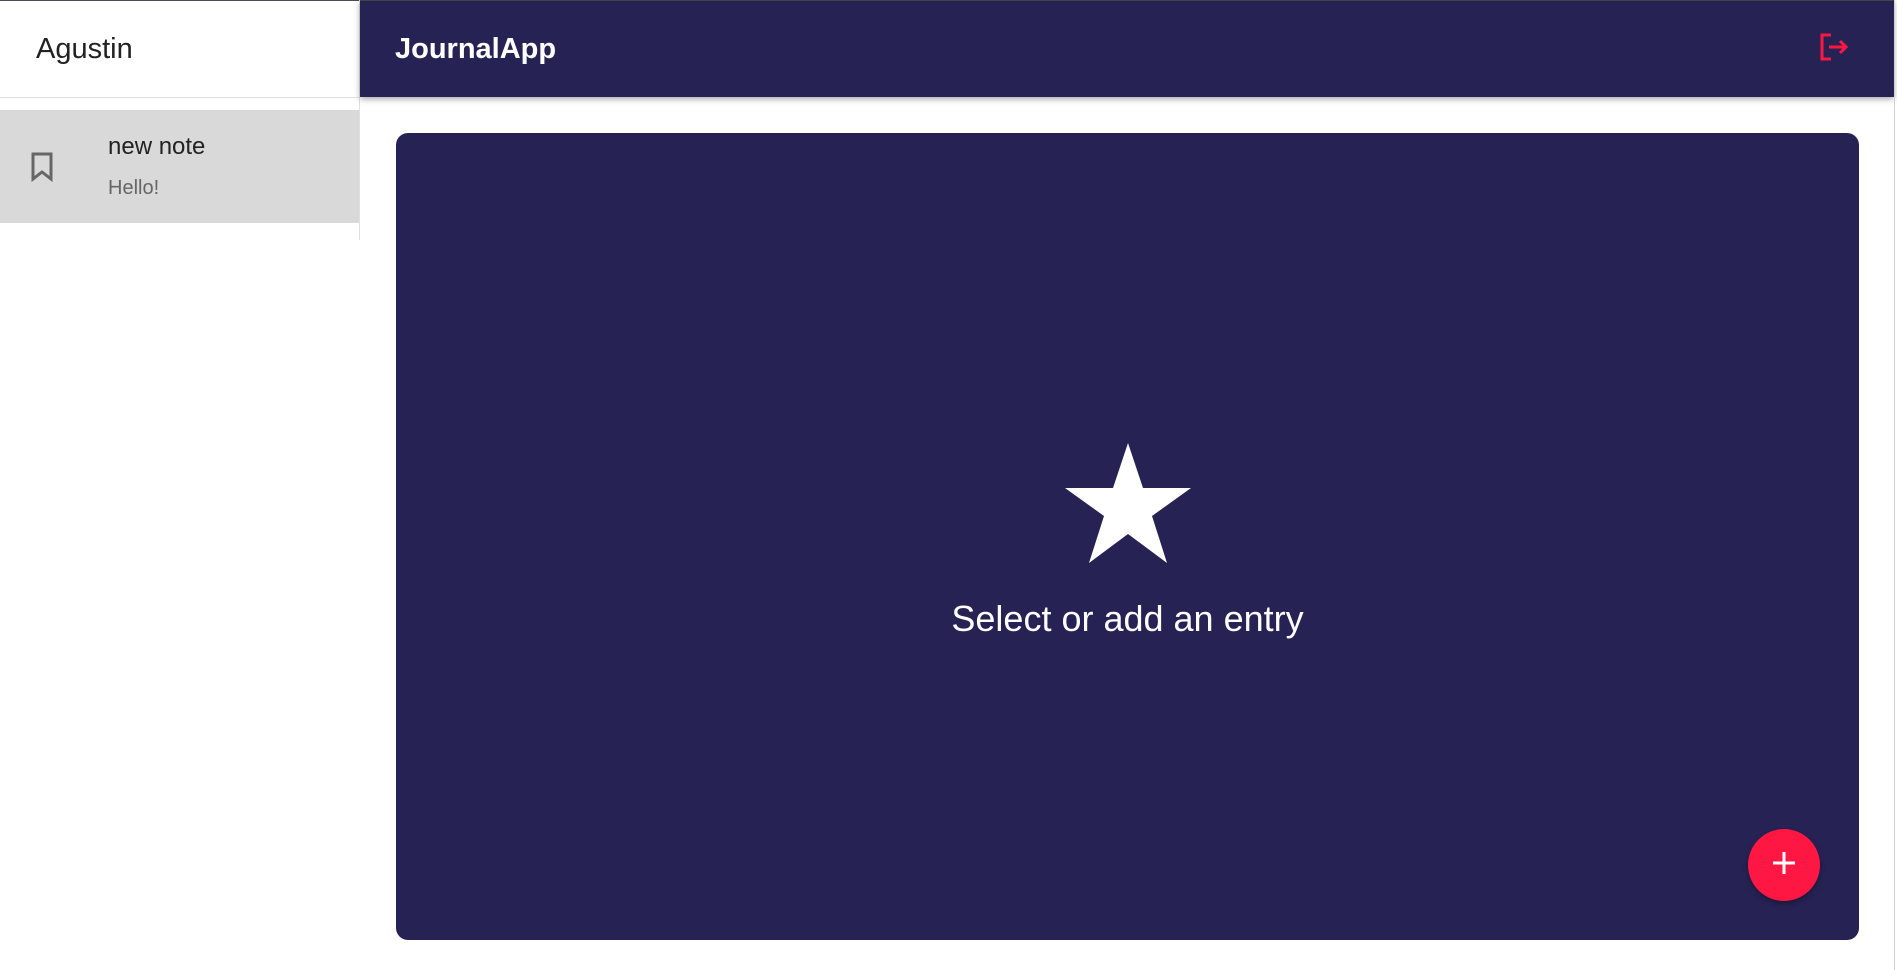 Image resolution: width=1897 pixels, height=970 pixels. Describe the element at coordinates (54, 167) in the screenshot. I see `bookmark-icon` at that location.